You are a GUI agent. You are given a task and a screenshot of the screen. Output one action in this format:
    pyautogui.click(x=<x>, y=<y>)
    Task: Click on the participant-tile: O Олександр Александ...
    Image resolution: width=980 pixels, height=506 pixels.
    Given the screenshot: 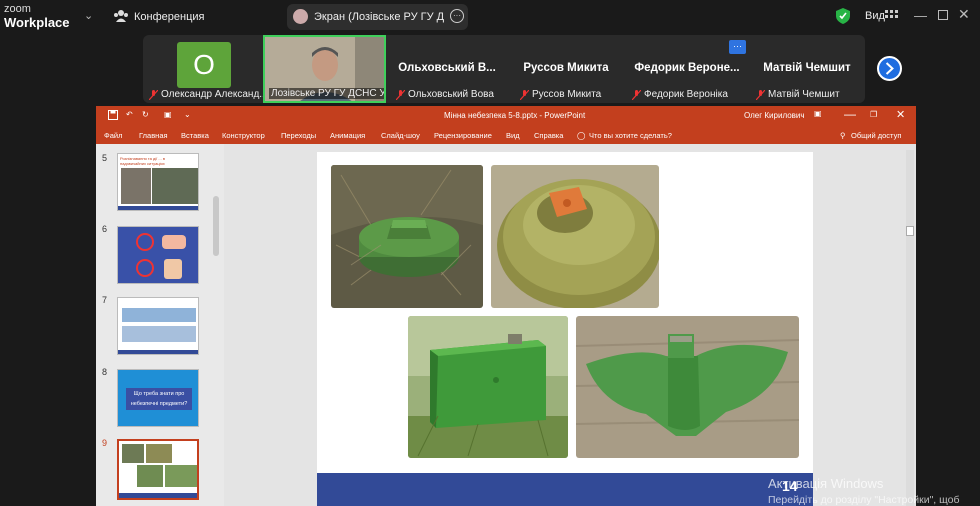 What is the action you would take?
    pyautogui.click(x=206, y=69)
    